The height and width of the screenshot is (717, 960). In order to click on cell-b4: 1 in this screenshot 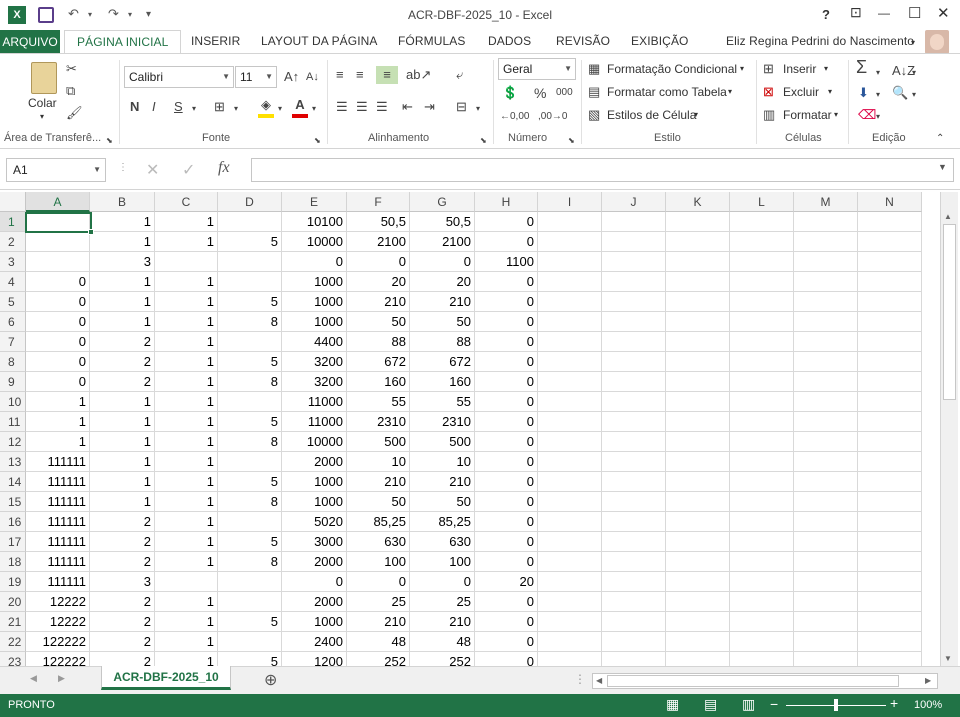, I will do `click(122, 282)`.